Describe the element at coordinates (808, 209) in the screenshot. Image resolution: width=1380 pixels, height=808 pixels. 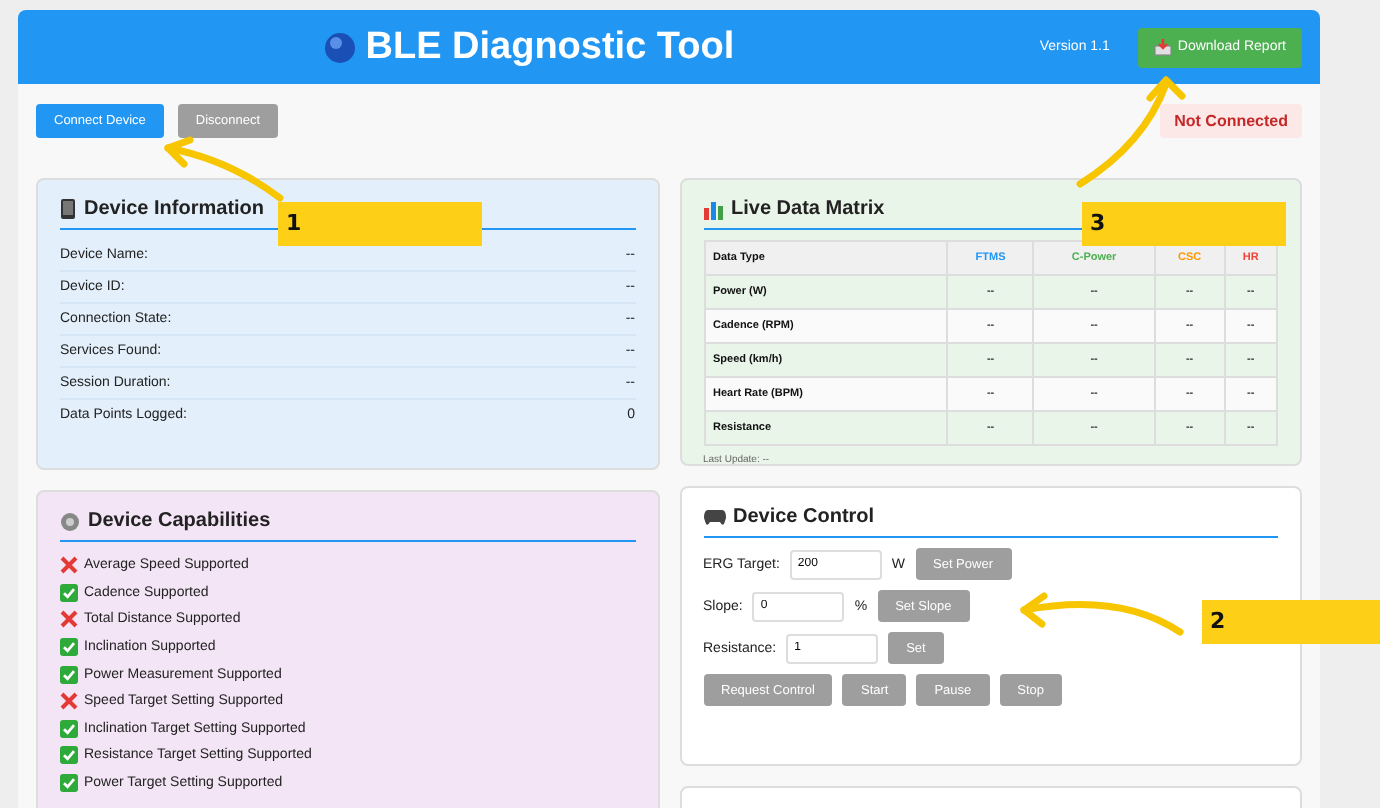
I see `card-title: Live Data Matrix` at that location.